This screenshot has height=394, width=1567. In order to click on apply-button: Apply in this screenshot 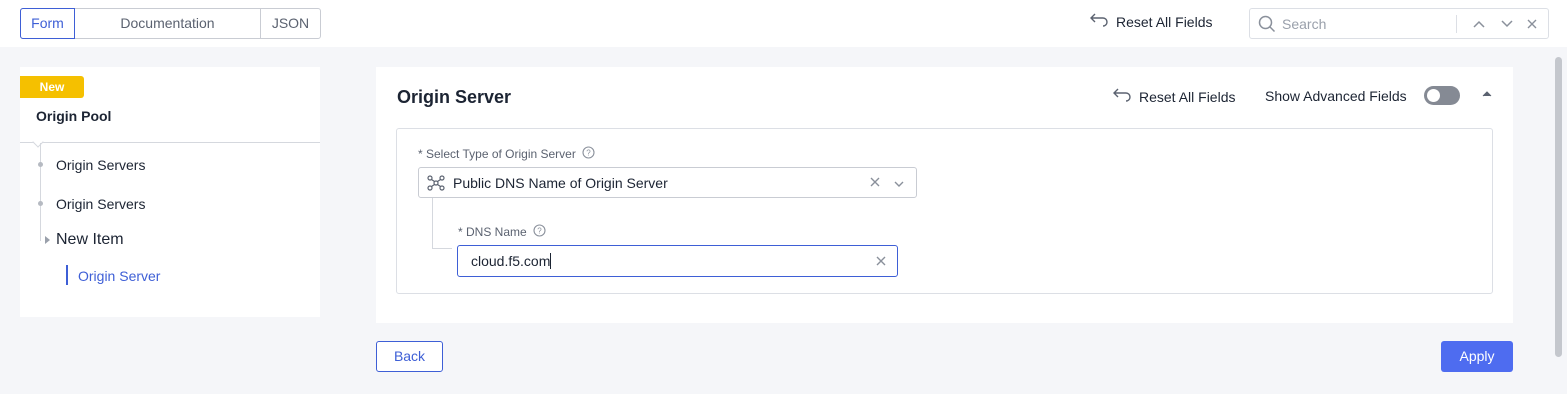, I will do `click(1477, 356)`.